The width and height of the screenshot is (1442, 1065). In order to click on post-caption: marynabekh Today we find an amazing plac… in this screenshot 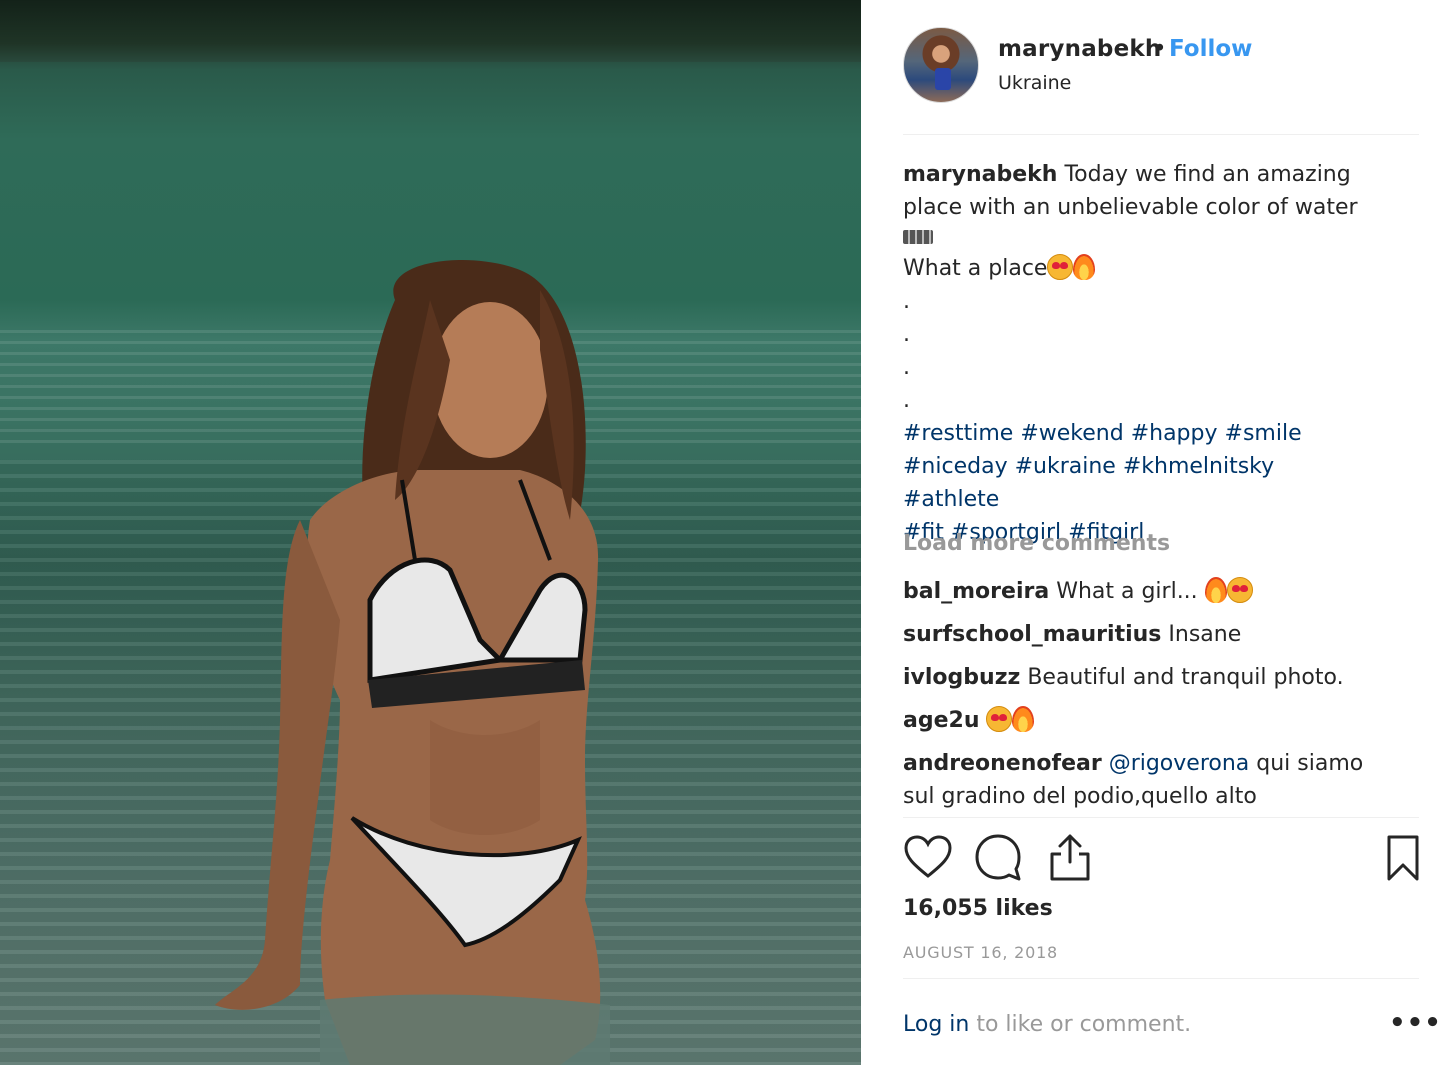, I will do `click(1138, 353)`.